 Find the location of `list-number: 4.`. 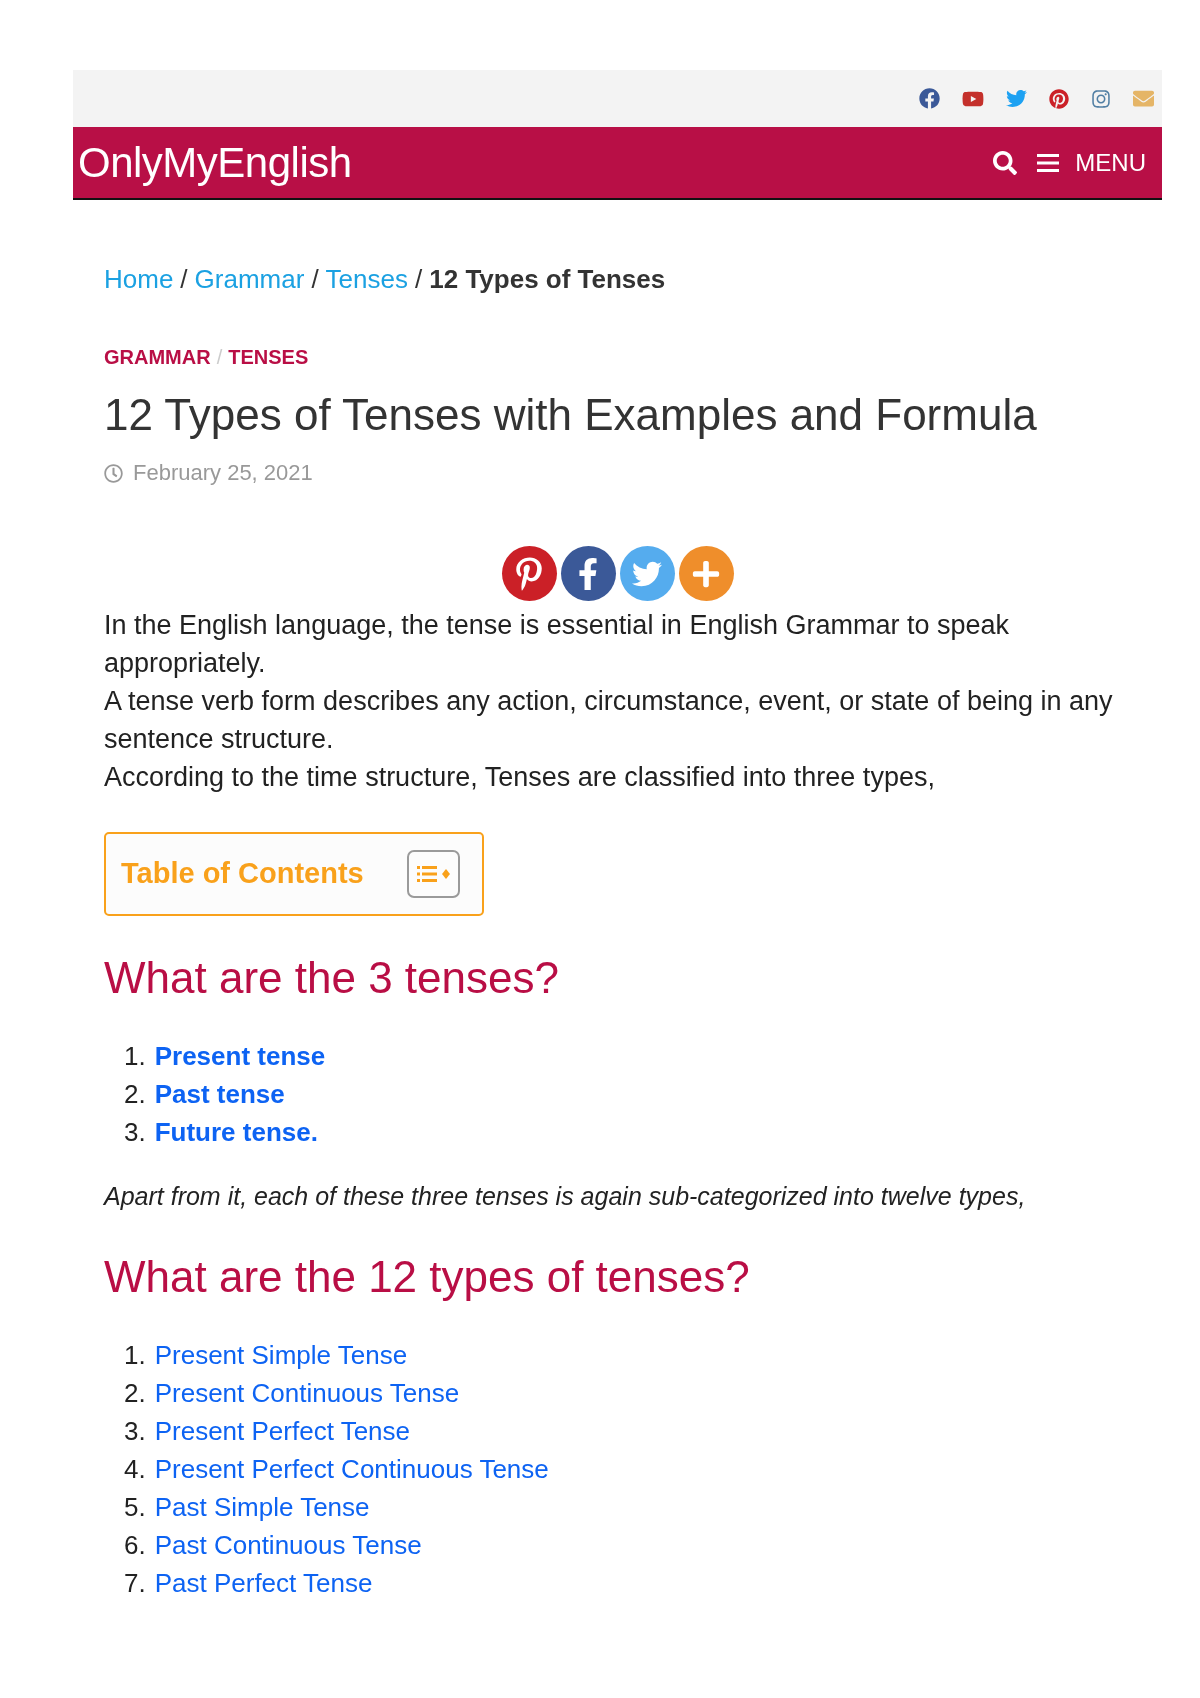

list-number: 4. is located at coordinates (135, 1469).